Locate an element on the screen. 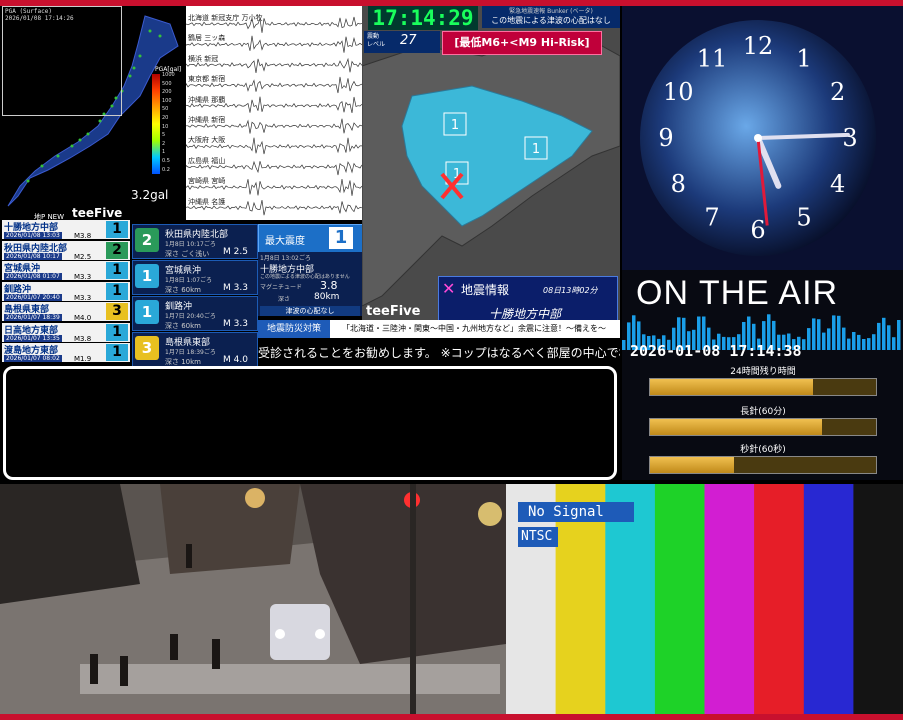 The width and height of the screenshot is (903, 720). max-gal-value: 3.2gal is located at coordinates (150, 195).